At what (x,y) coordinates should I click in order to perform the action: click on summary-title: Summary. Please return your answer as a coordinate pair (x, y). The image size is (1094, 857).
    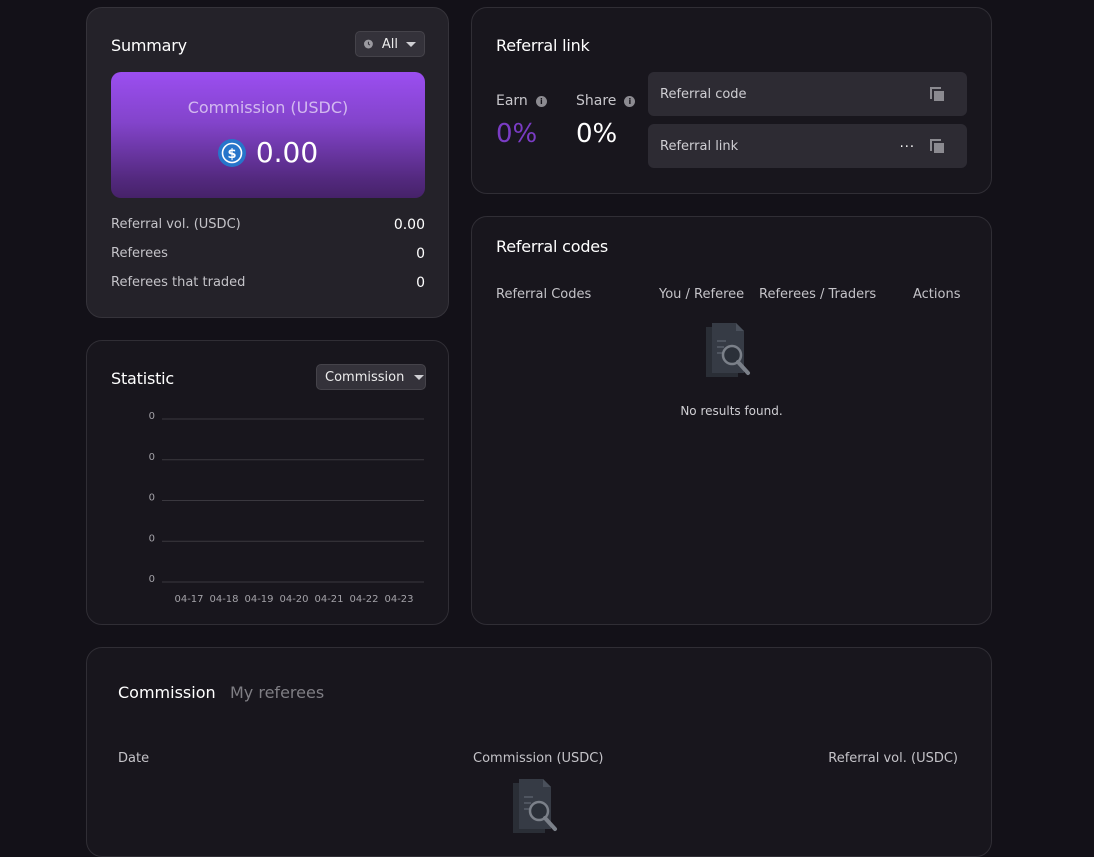
    Looking at the image, I should click on (149, 45).